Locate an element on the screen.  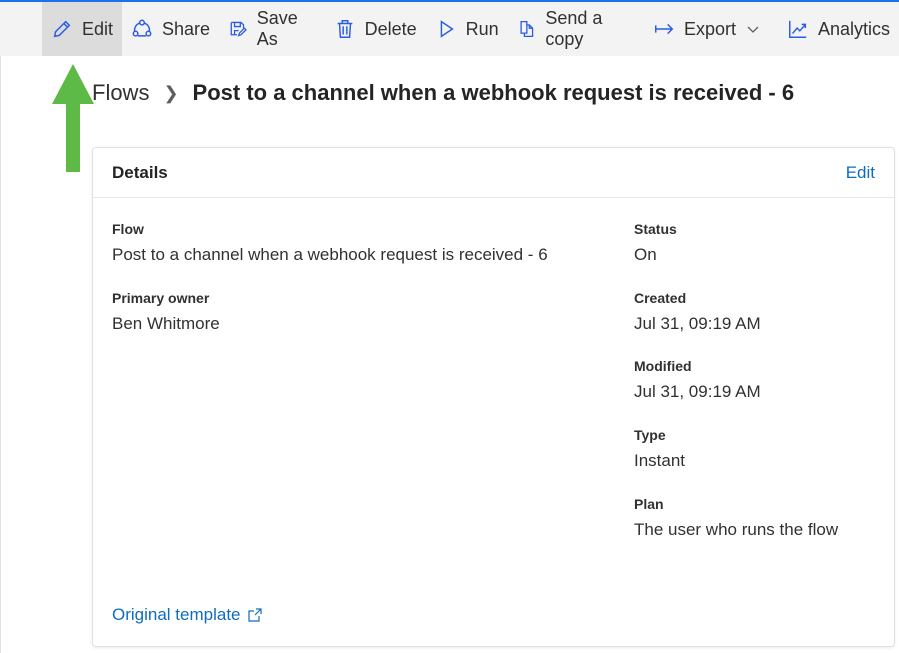
chevron-right-icon: ❯ is located at coordinates (171, 92).